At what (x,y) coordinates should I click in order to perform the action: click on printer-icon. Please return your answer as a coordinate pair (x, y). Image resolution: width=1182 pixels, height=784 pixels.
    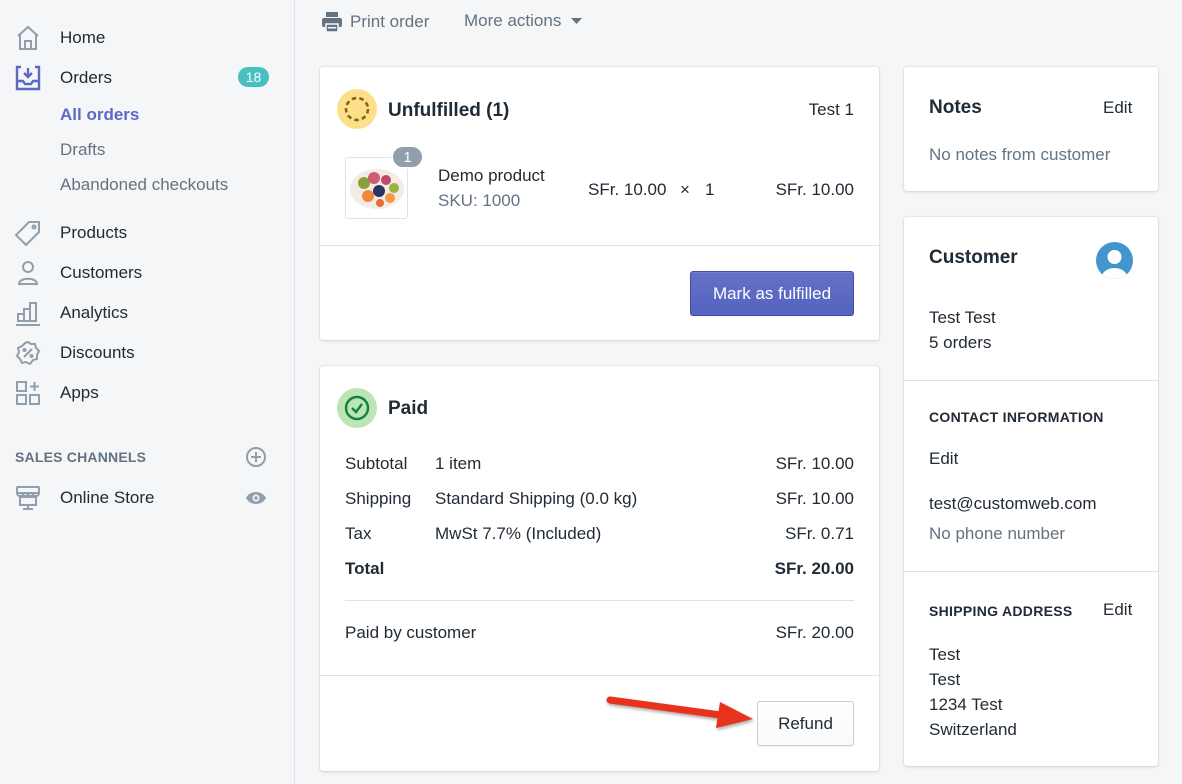
    Looking at the image, I should click on (332, 22).